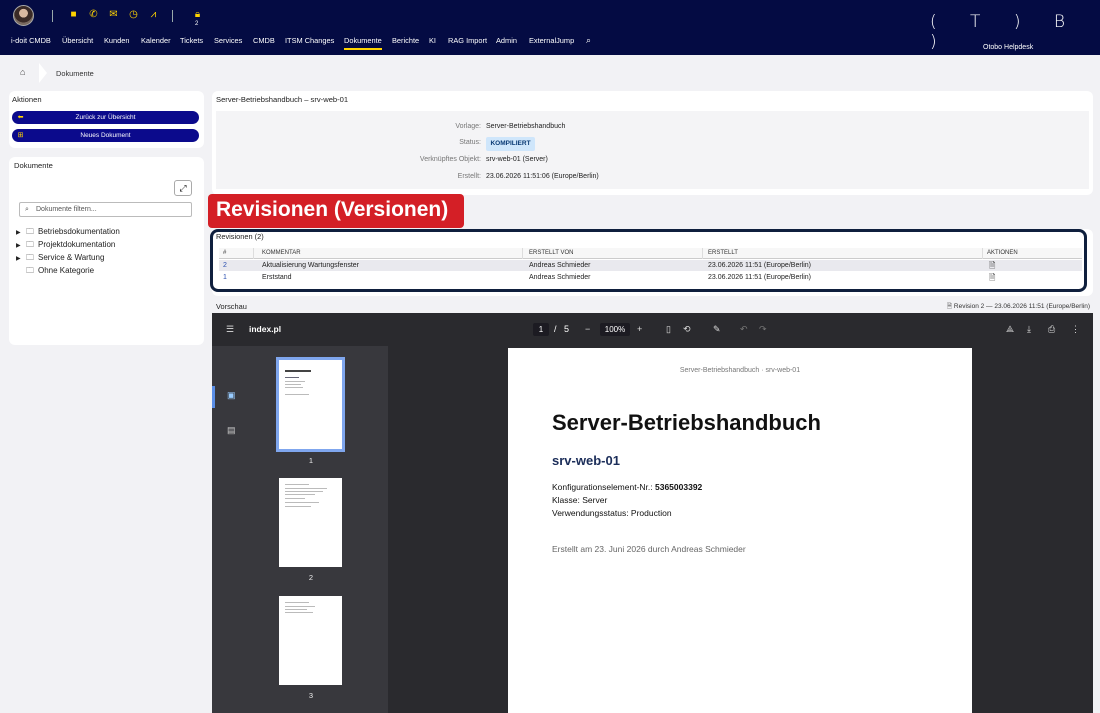  I want to click on redo-icon: ↷, so click(763, 329).